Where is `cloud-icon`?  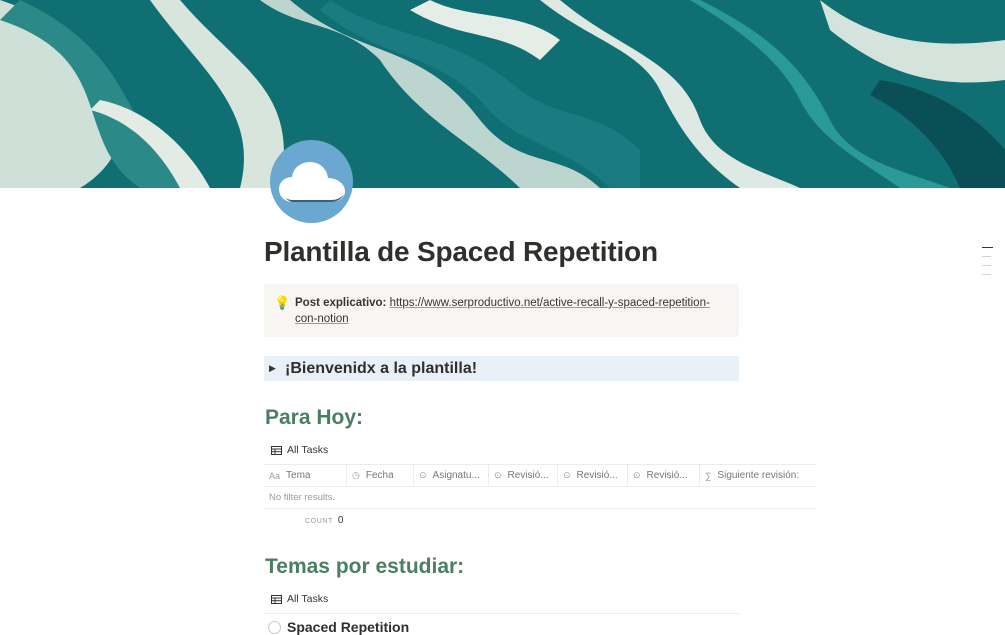
cloud-icon is located at coordinates (311, 181).